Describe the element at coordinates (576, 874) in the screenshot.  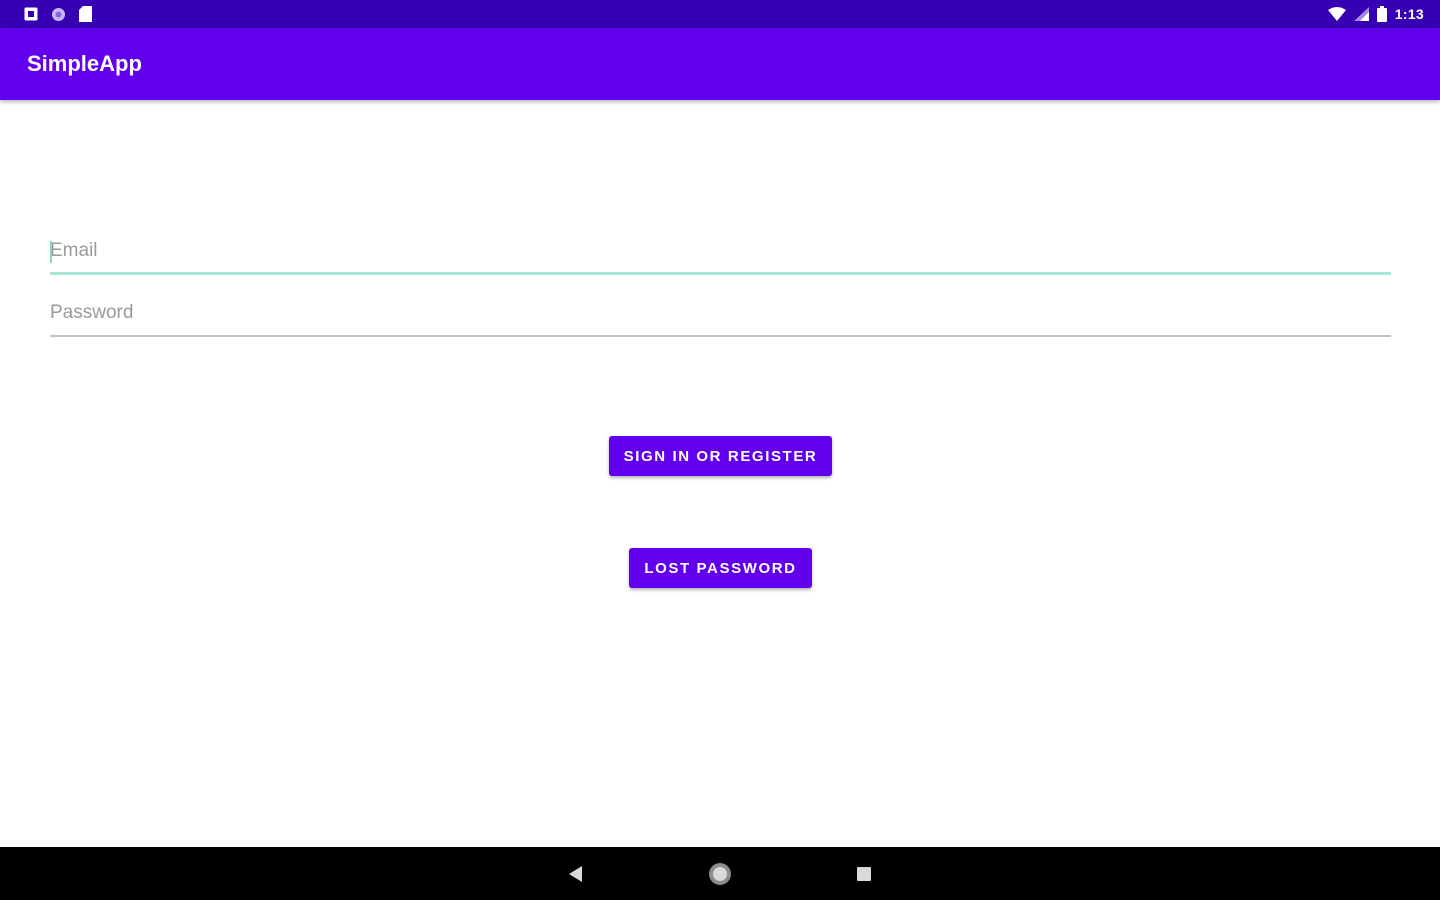
I see `back-icon` at that location.